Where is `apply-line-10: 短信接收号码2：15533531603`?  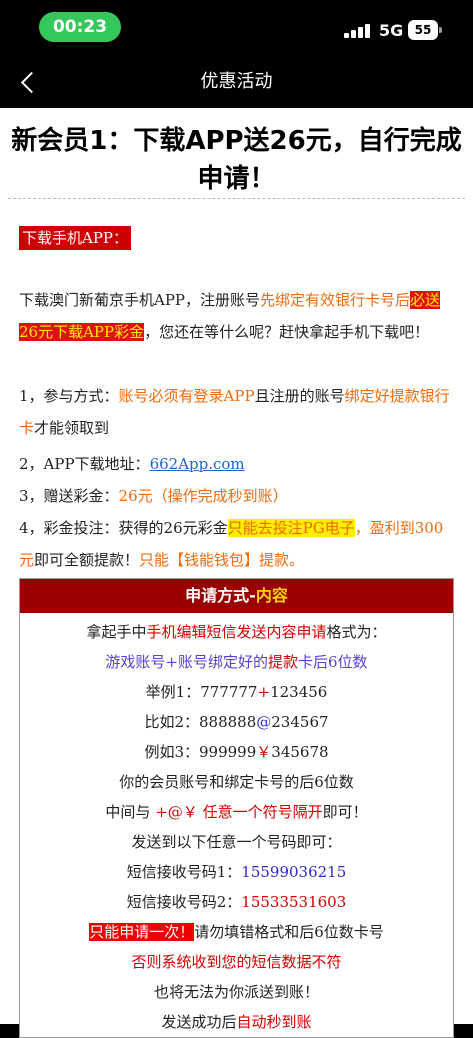 apply-line-10: 短信接收号码2：15533531603 is located at coordinates (236, 902).